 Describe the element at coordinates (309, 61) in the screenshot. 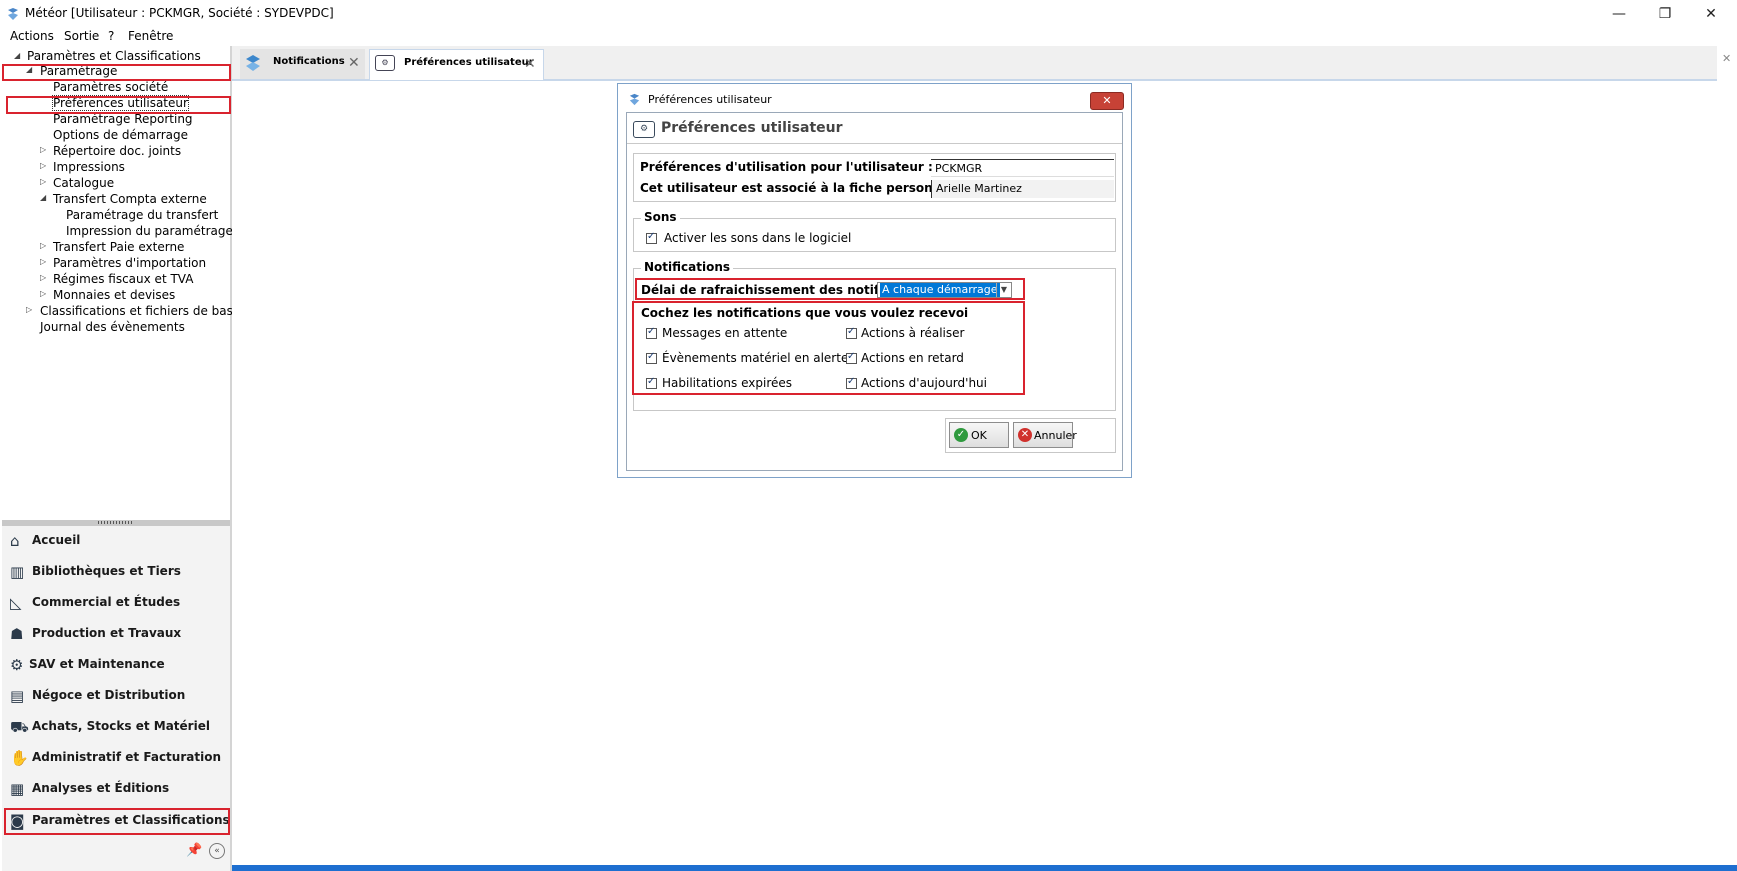

I see `tab-label: Notifications` at that location.